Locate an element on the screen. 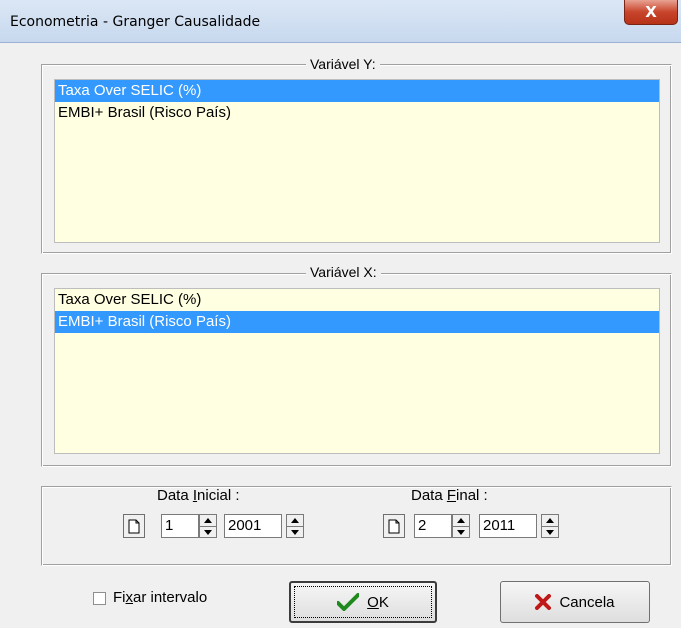 Image resolution: width=681 pixels, height=628 pixels. start-date-label-text: Data is located at coordinates (175, 495).